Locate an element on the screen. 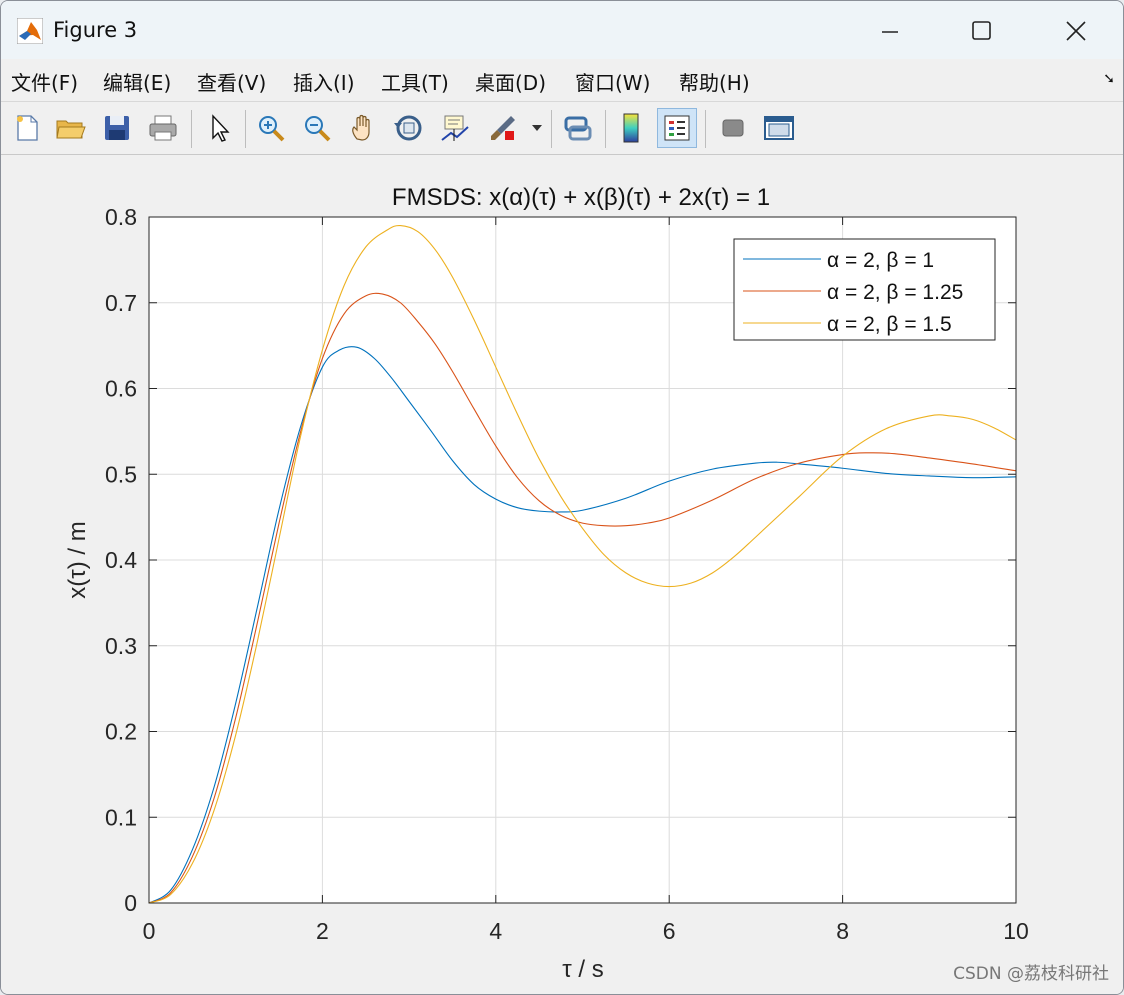 The height and width of the screenshot is (995, 1124). show-plot-tools-icon is located at coordinates (779, 128).